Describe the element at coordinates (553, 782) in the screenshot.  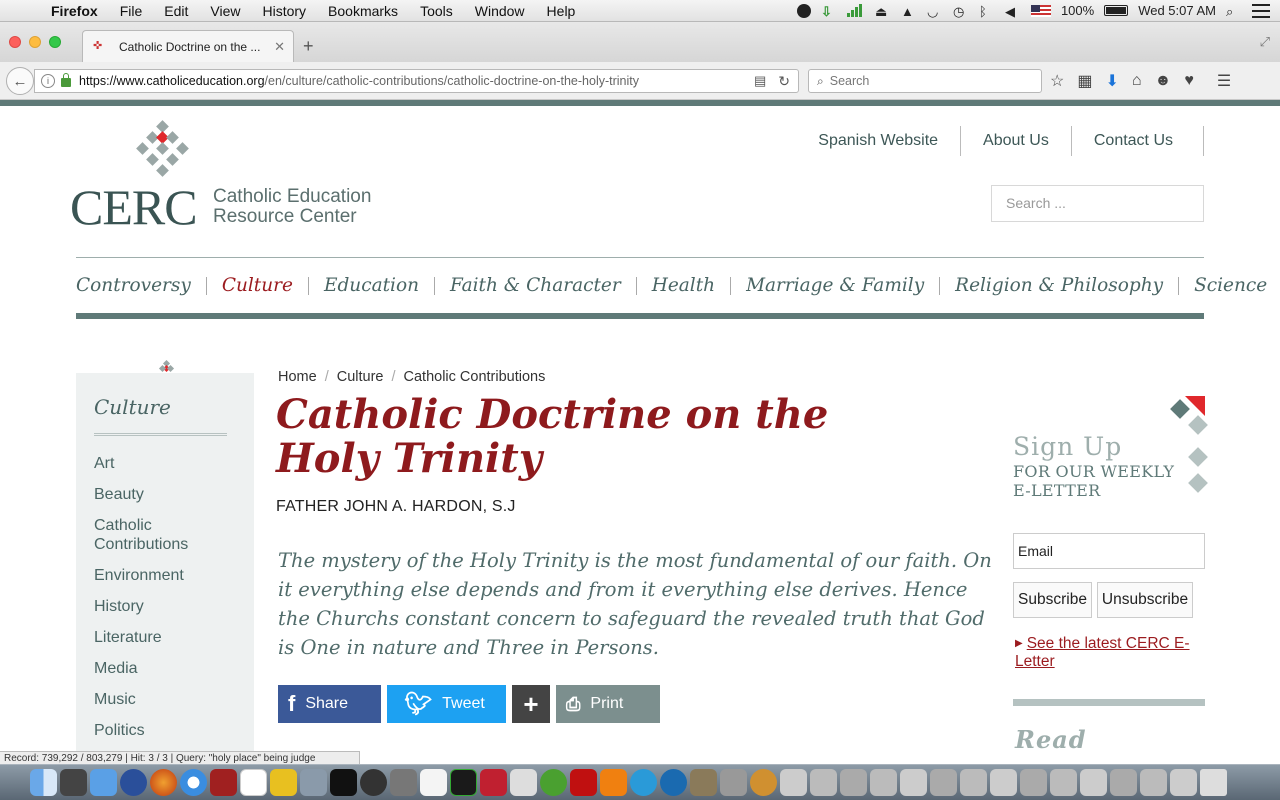
I see `utorrent-icon` at that location.